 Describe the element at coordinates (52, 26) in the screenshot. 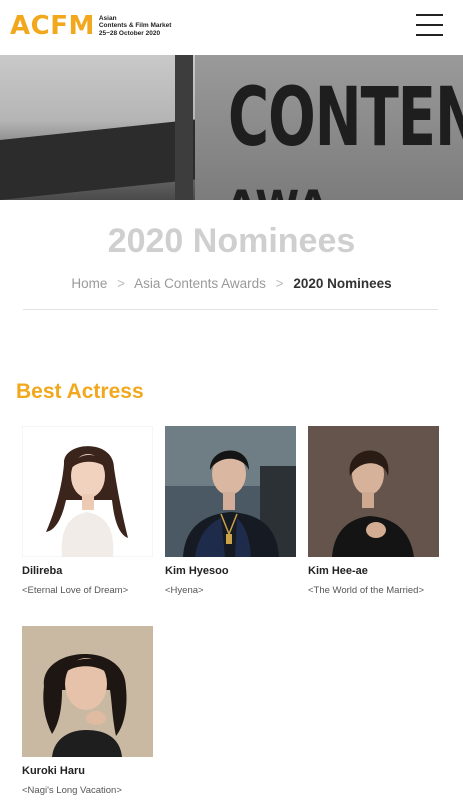

I see `logo-mark: ACFM` at that location.